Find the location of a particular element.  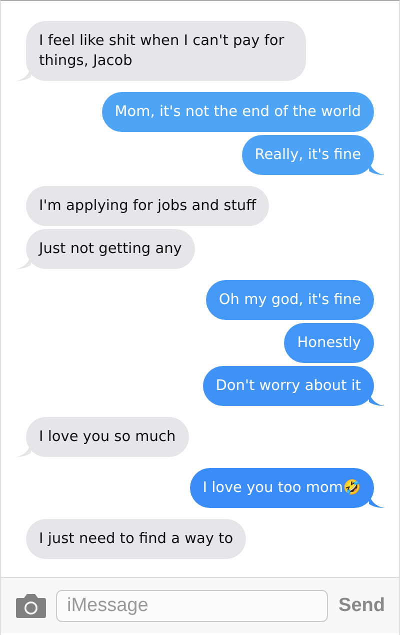

message-bubble: Honestly is located at coordinates (329, 343).